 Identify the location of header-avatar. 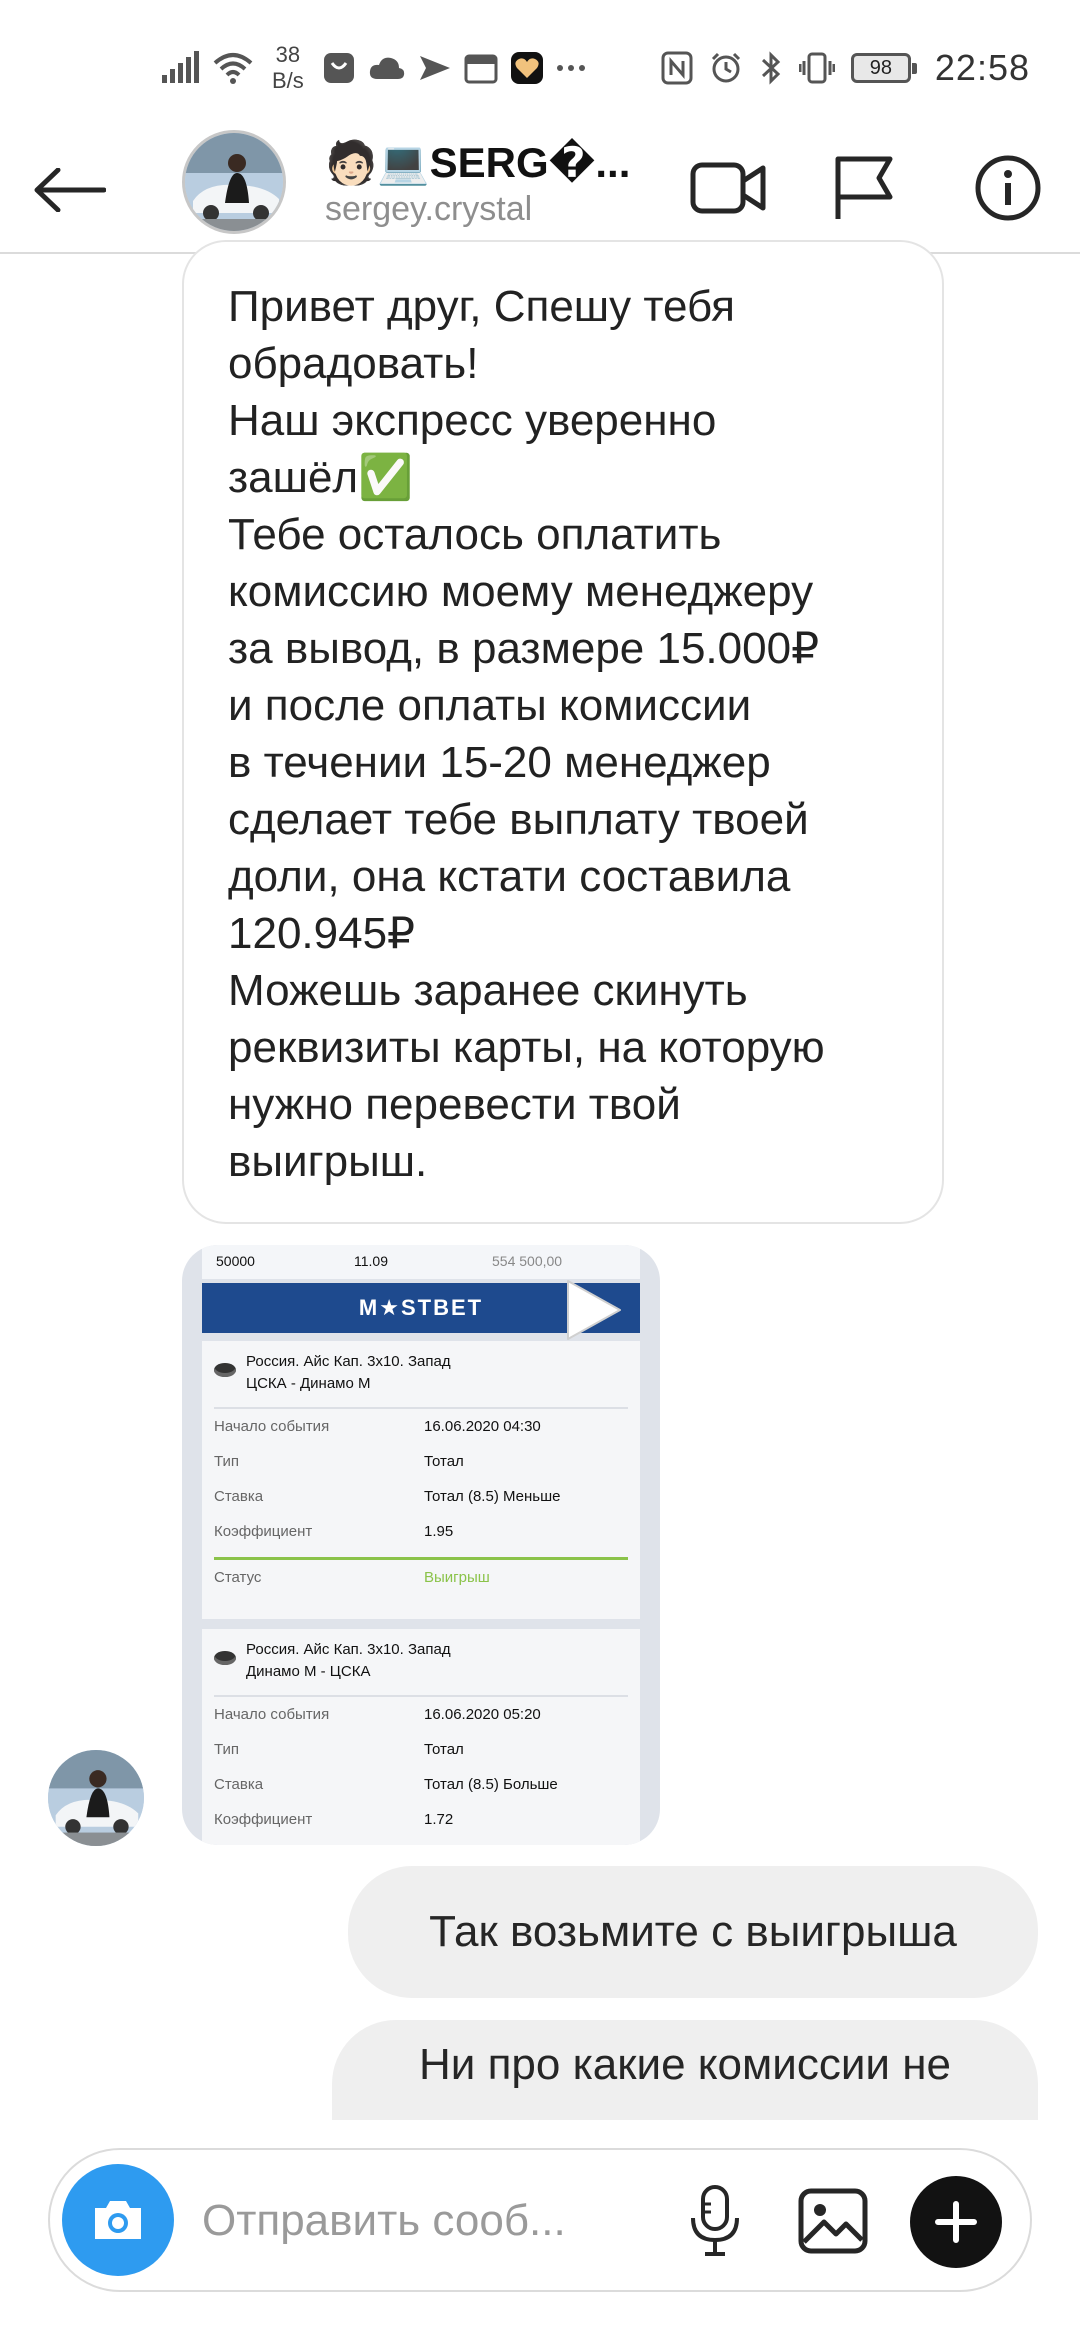
(234, 182).